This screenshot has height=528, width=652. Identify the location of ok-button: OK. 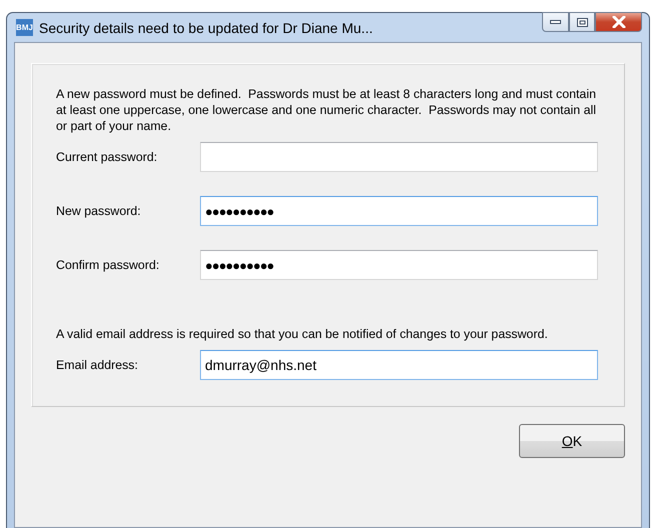
(572, 441).